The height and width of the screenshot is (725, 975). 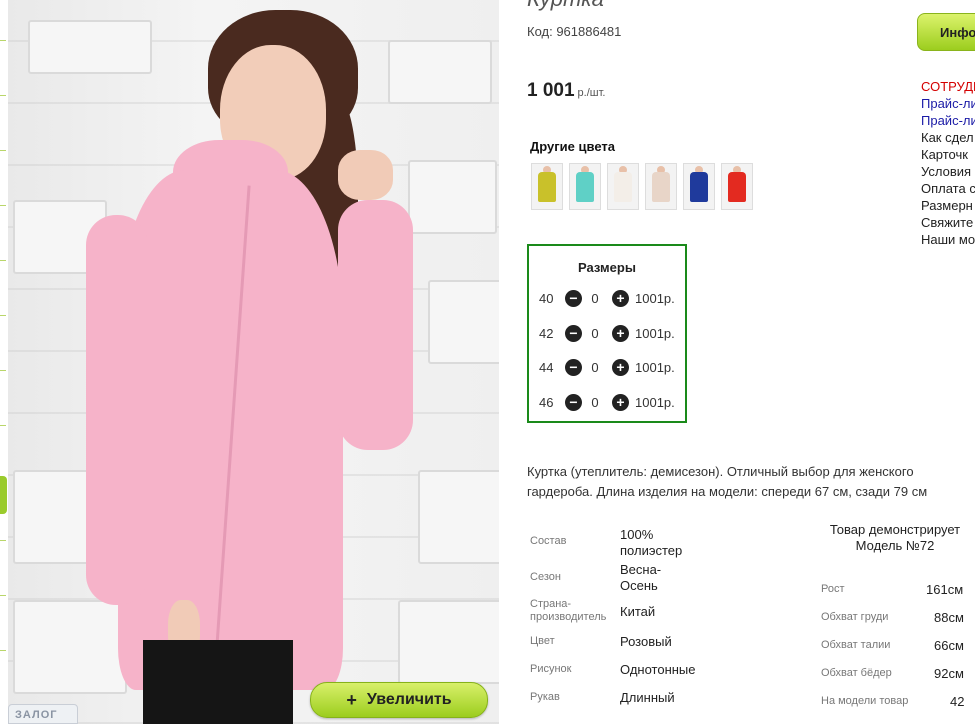 I want to click on side-tab, so click(x=3, y=495).